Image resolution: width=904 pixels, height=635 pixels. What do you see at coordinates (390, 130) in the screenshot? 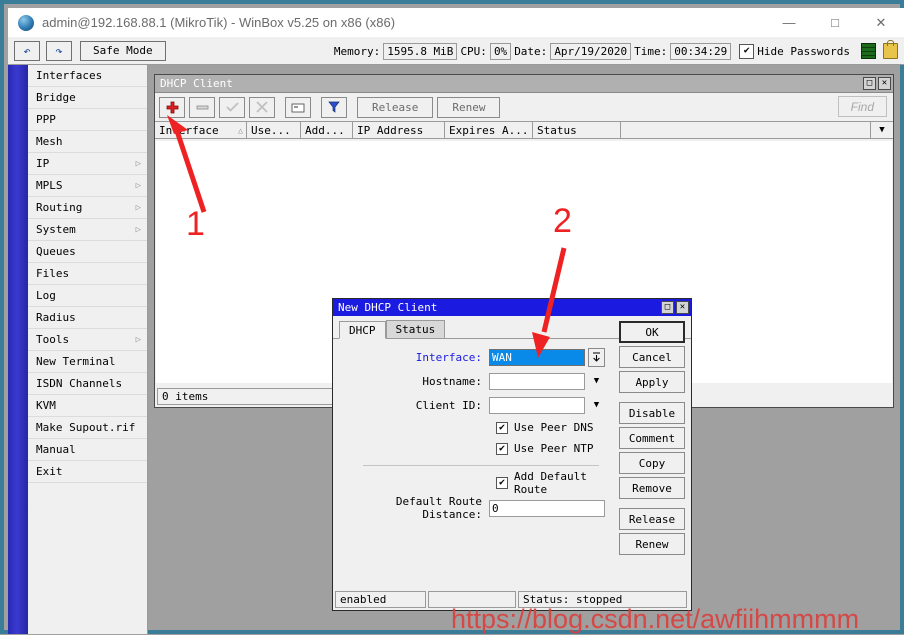
I see `column-header-label: IP Address` at bounding box center [390, 130].